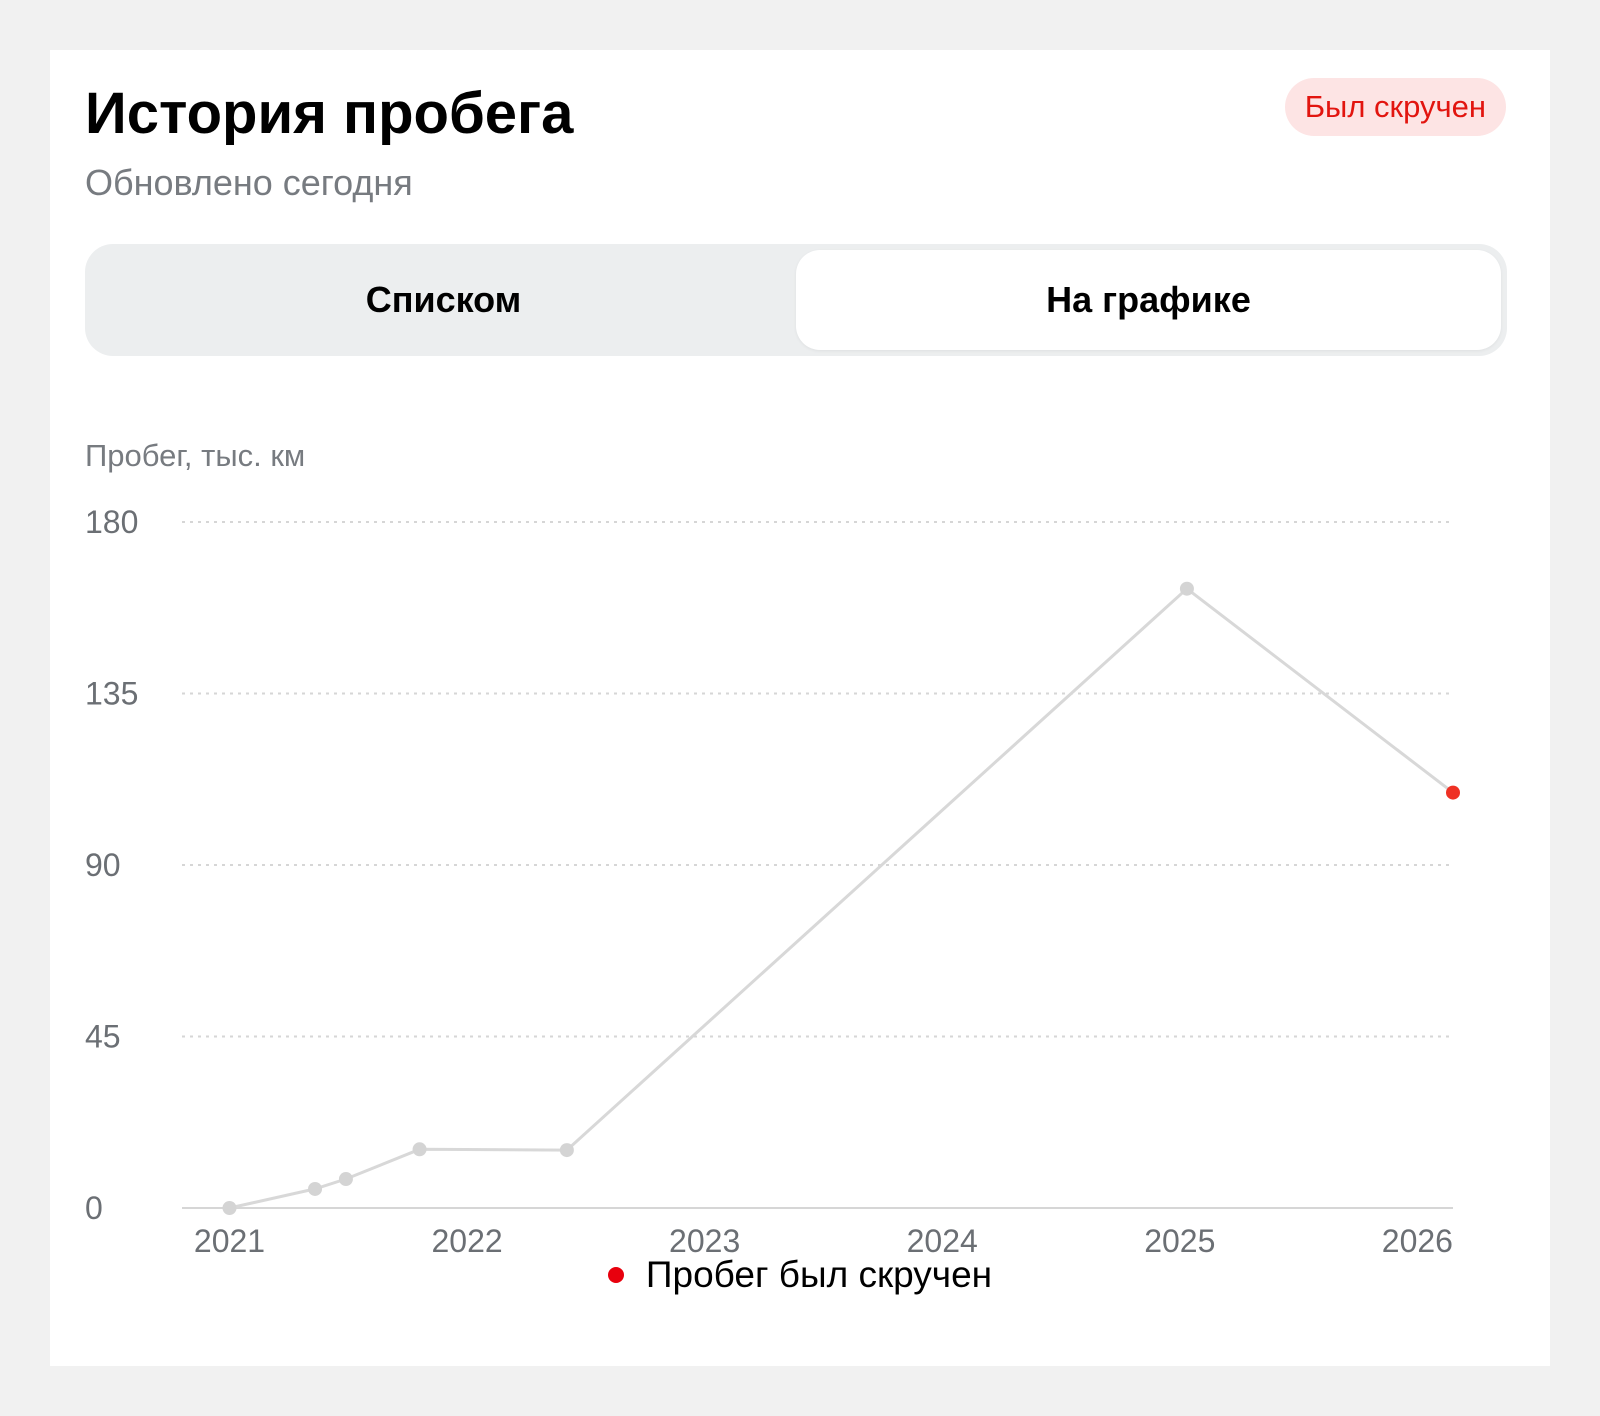  I want to click on y-tick-label: 0, so click(94, 1208).